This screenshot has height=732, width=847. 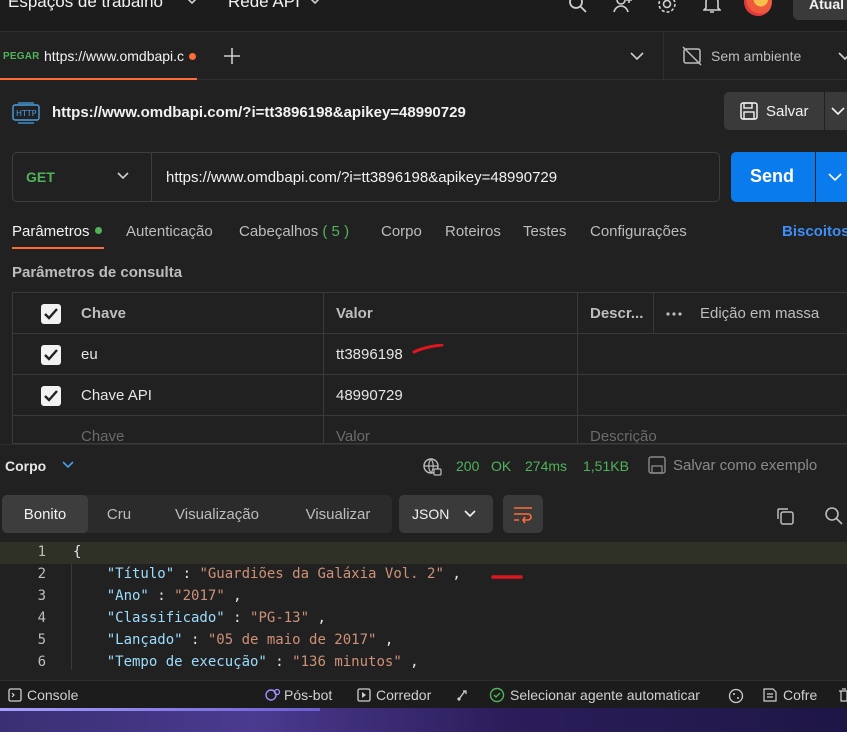 I want to click on os-taskbar, so click(x=423, y=720).